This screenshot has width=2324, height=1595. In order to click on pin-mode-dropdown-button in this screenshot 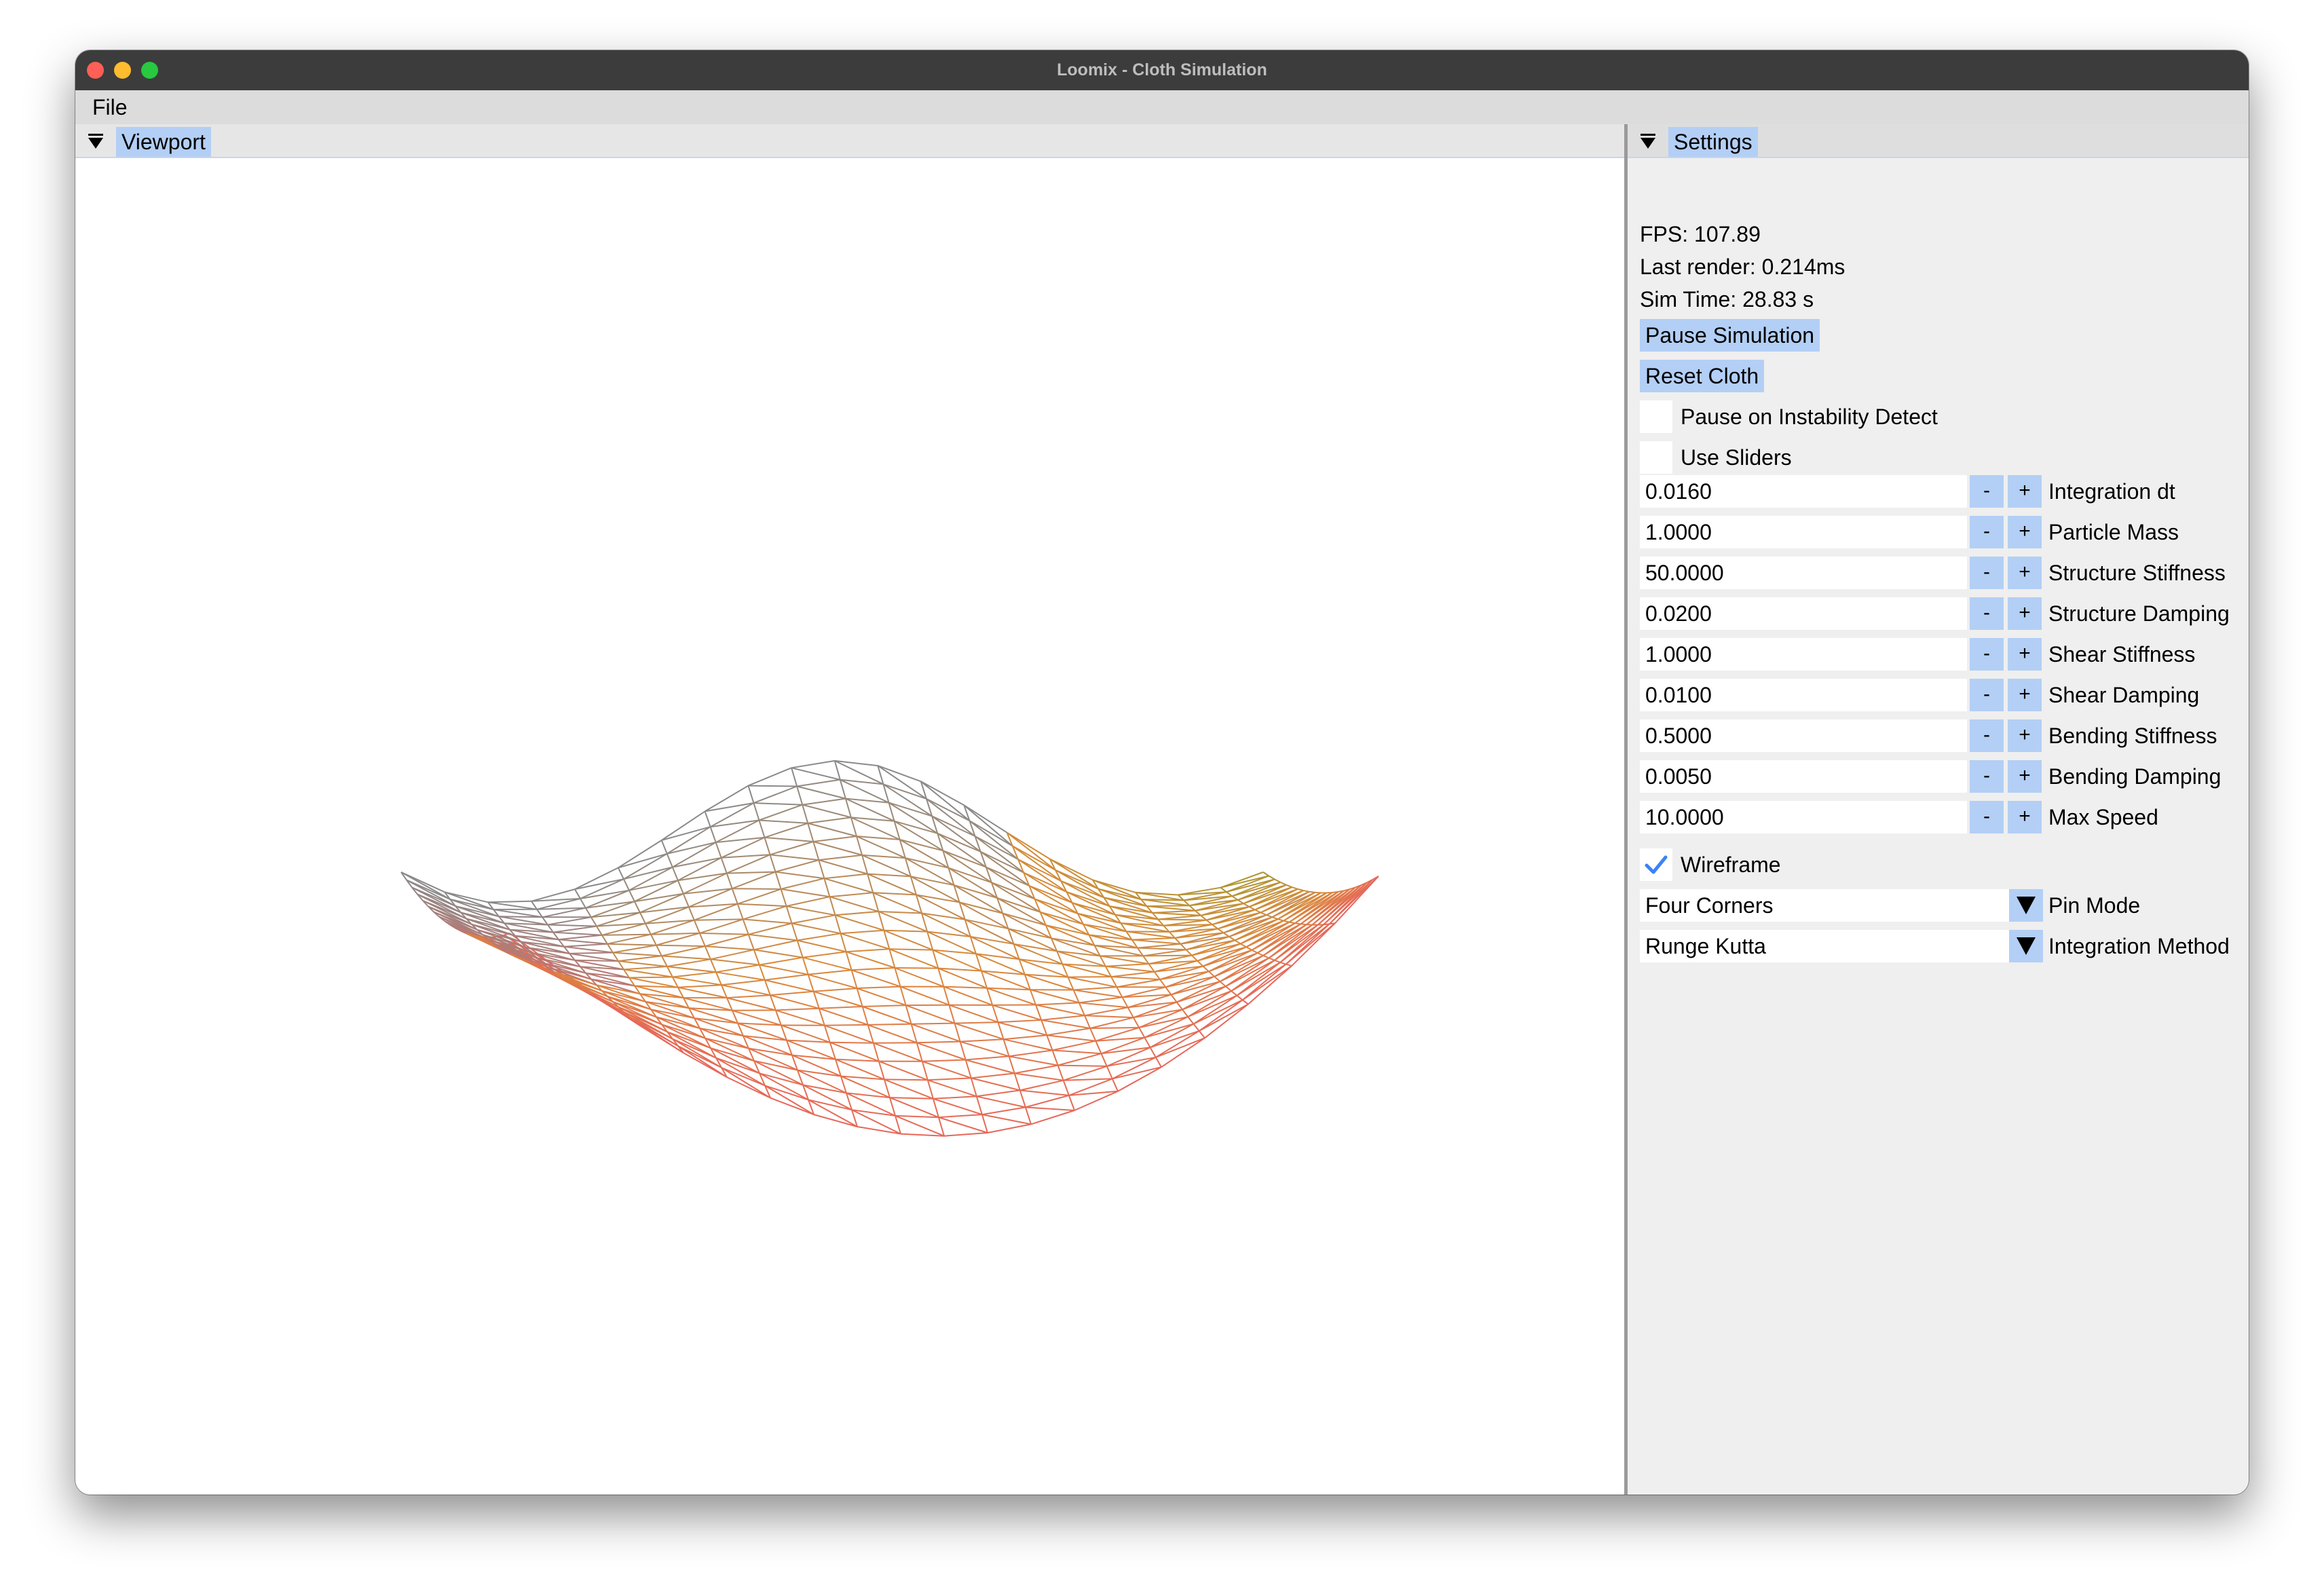, I will do `click(2026, 905)`.